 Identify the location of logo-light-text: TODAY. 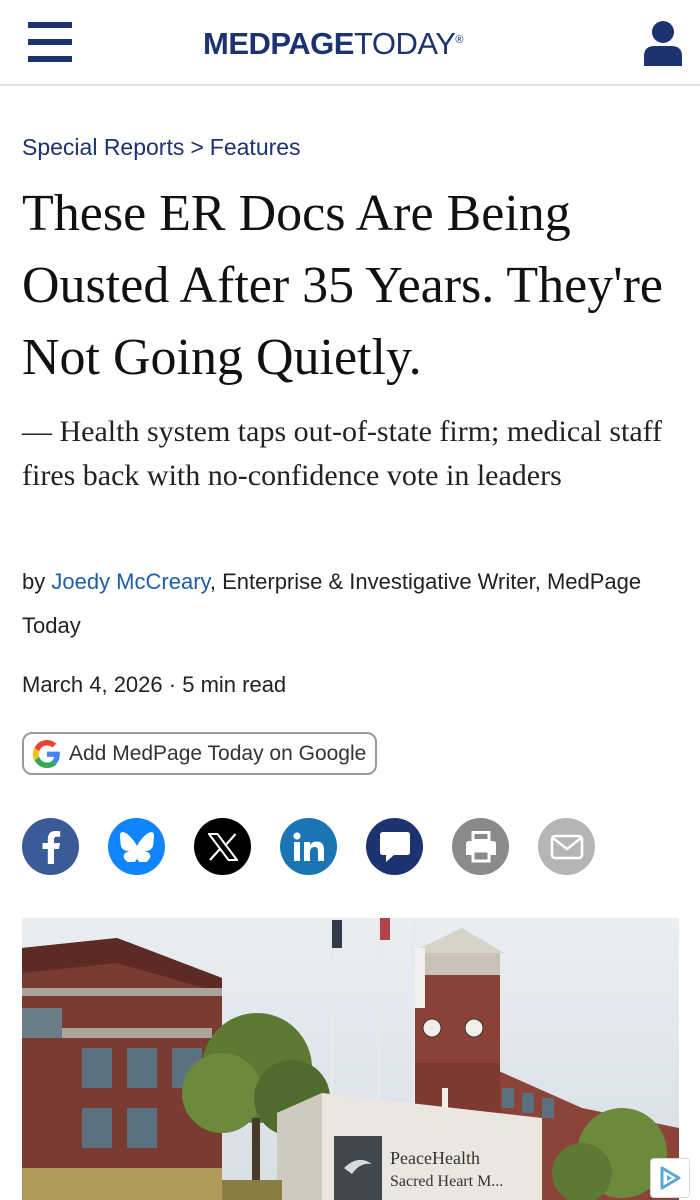
(404, 43).